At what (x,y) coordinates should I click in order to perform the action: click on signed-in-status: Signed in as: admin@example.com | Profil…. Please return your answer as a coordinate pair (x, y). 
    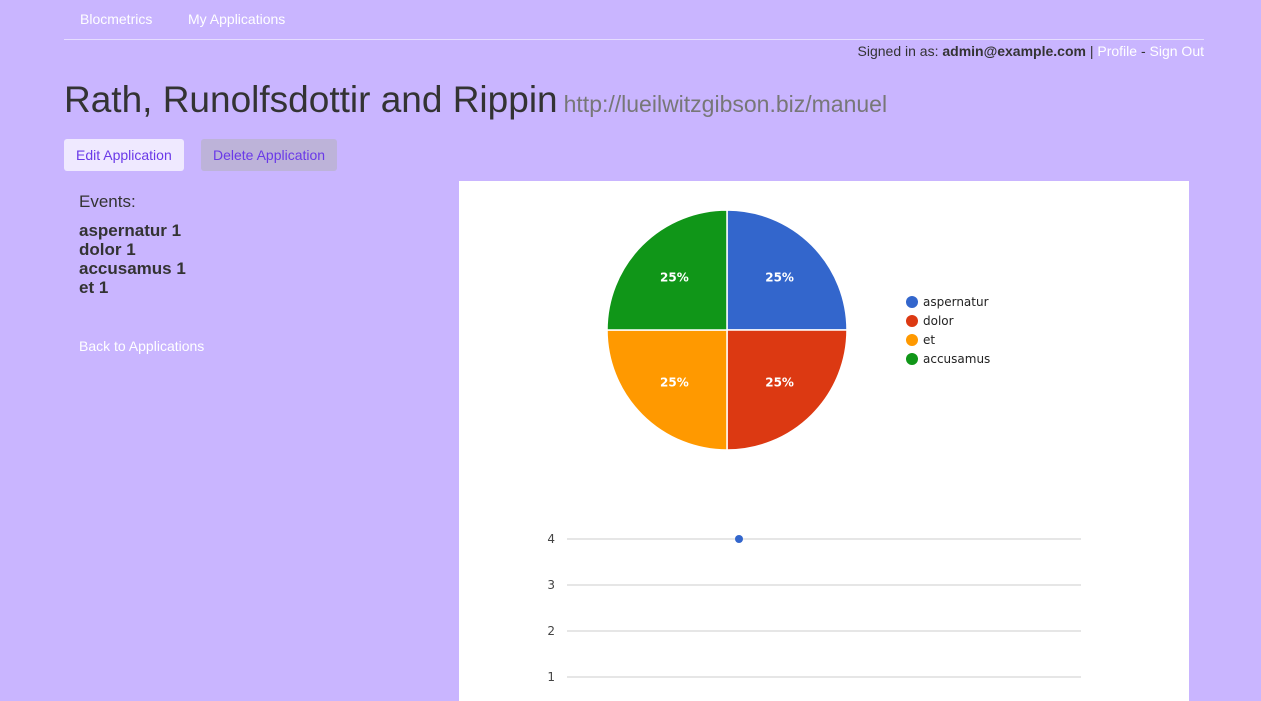
    Looking at the image, I should click on (1031, 51).